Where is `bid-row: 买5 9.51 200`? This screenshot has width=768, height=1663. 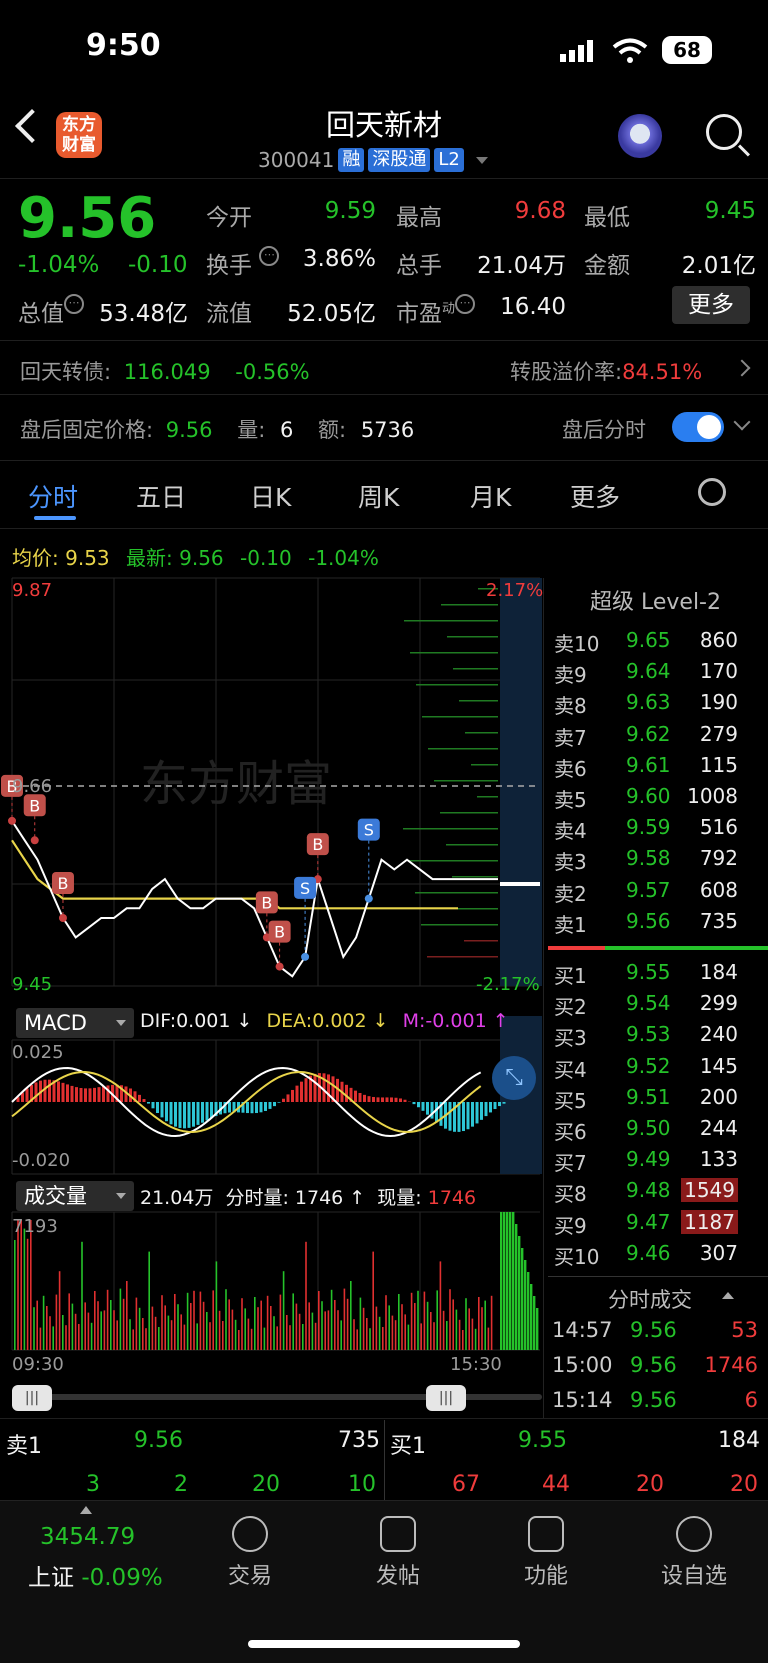 bid-row: 买5 9.51 200 is located at coordinates (658, 1100).